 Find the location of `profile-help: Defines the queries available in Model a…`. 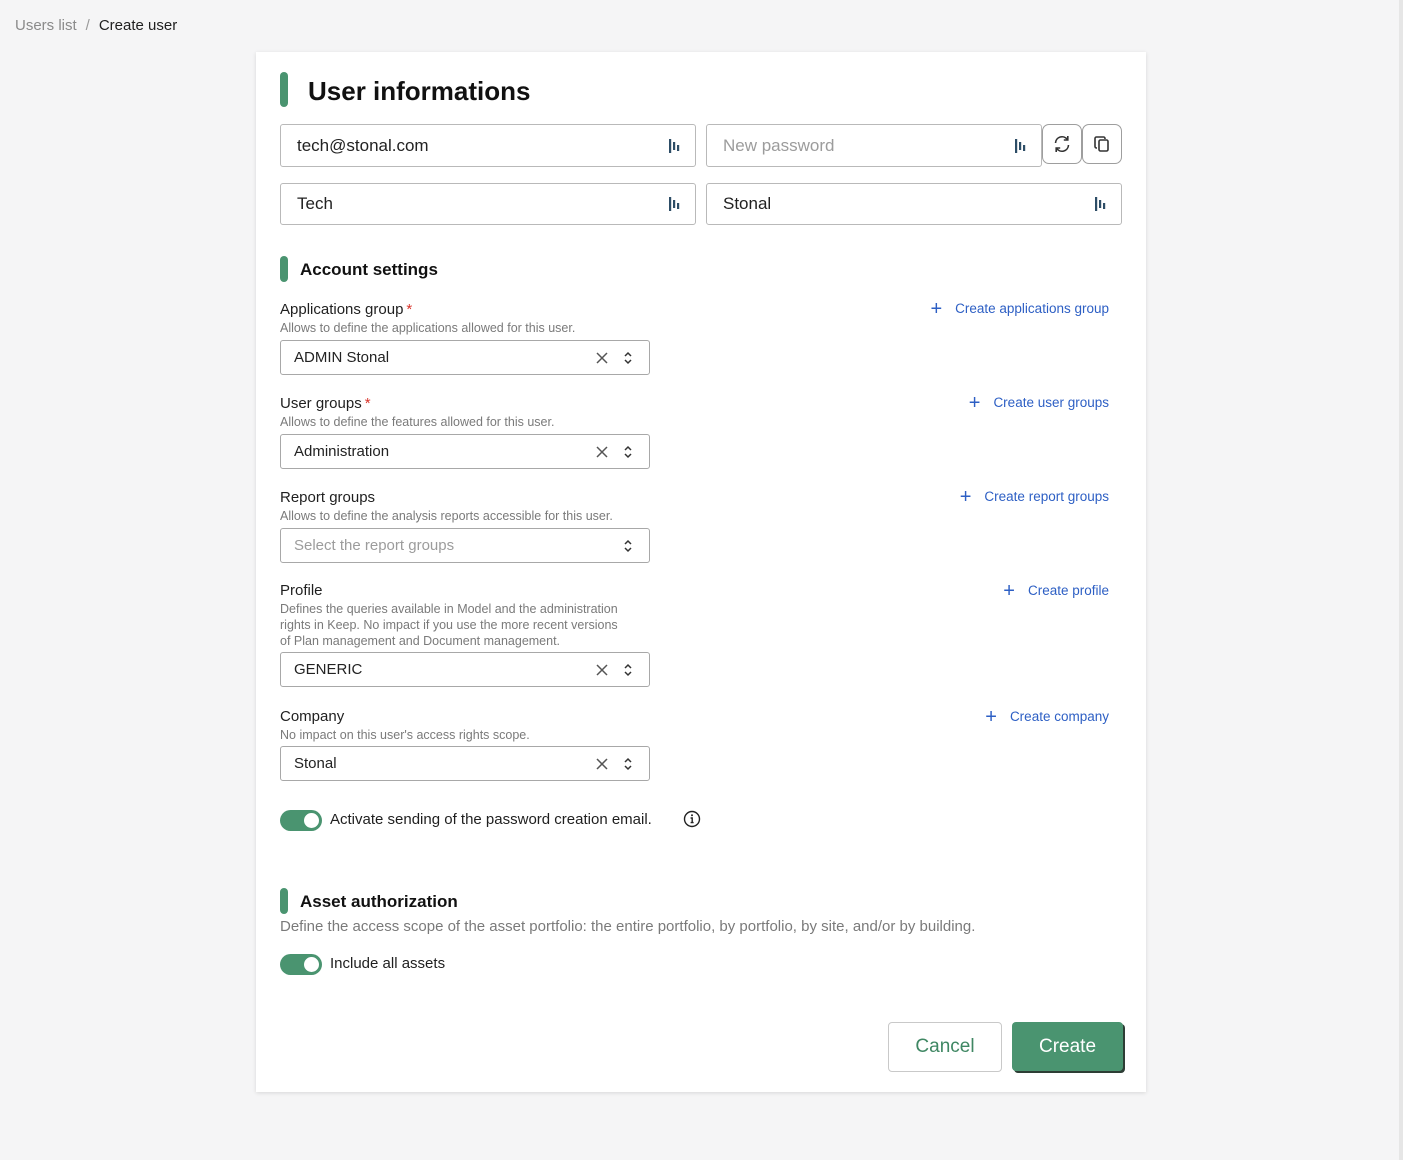

profile-help: Defines the queries available in Model a… is located at coordinates (449, 625).